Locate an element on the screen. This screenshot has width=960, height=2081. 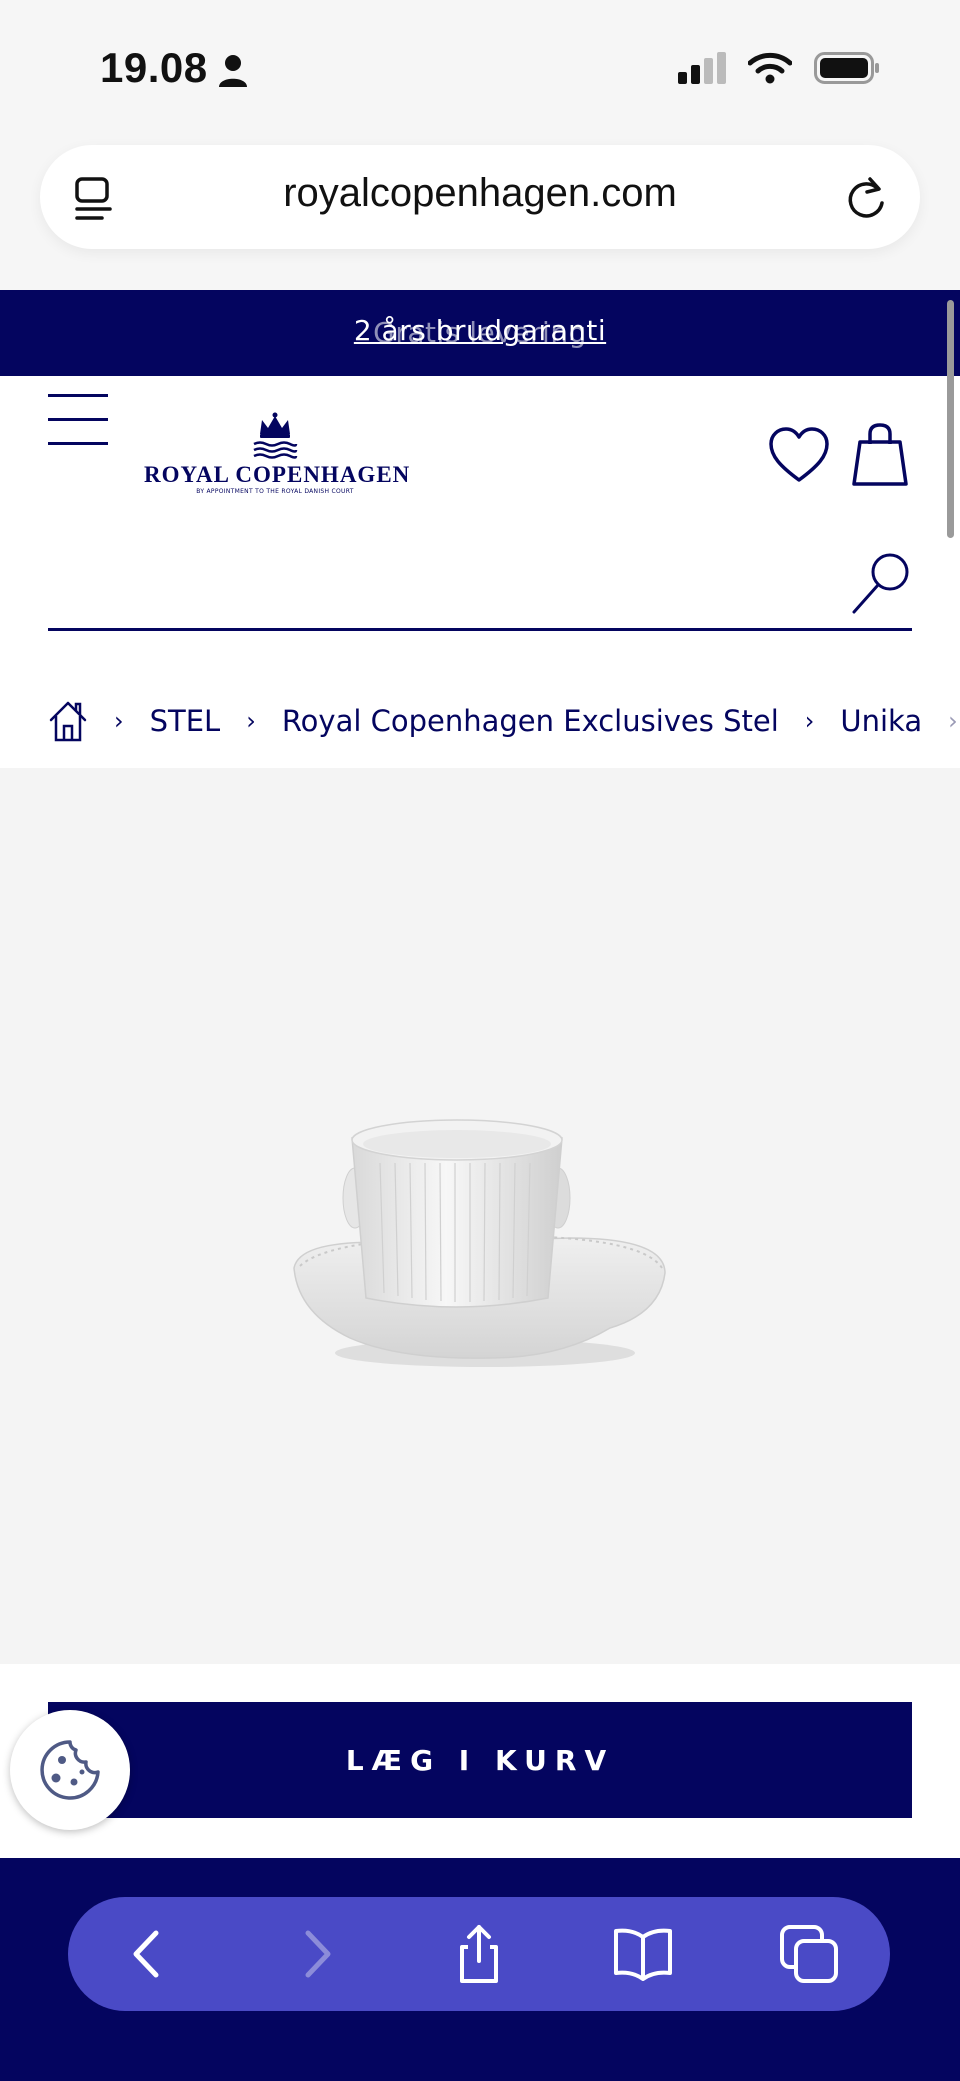
tabs-overview-icon is located at coordinates (809, 1954).